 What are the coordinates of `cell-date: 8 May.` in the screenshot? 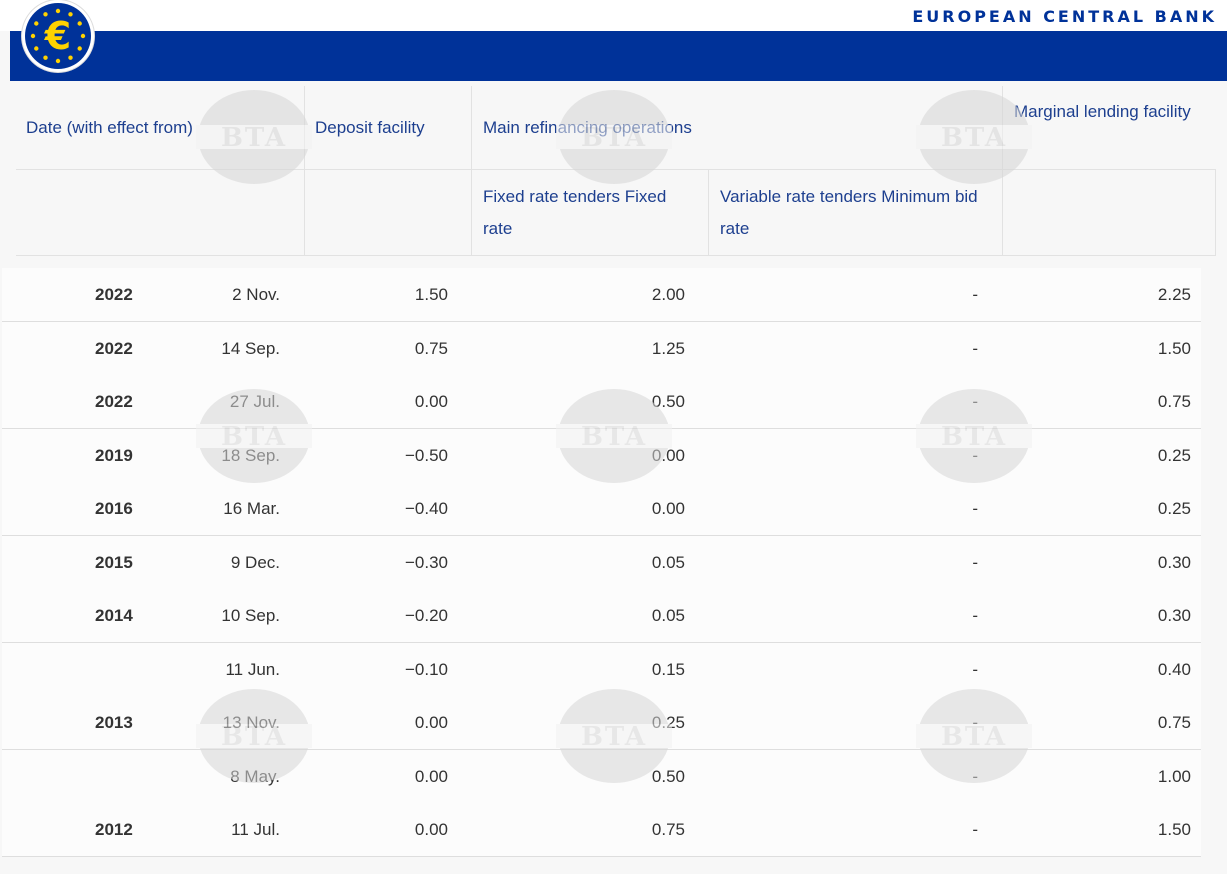 It's located at (255, 776).